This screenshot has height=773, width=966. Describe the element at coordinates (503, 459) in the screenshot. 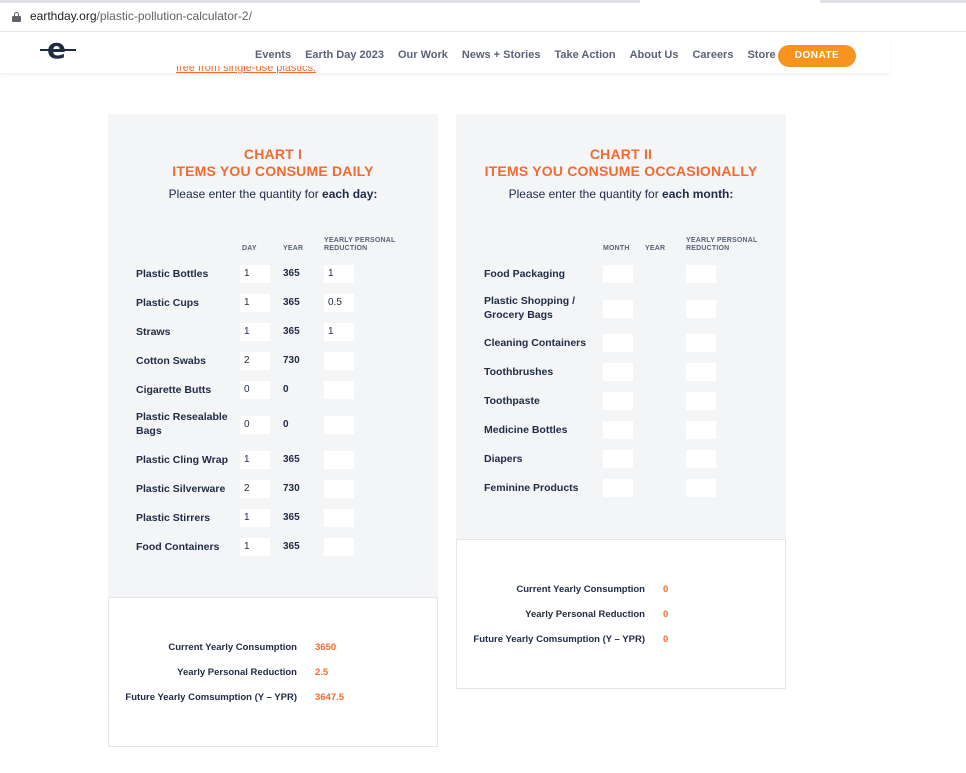

I see `row-label: Diapers` at that location.